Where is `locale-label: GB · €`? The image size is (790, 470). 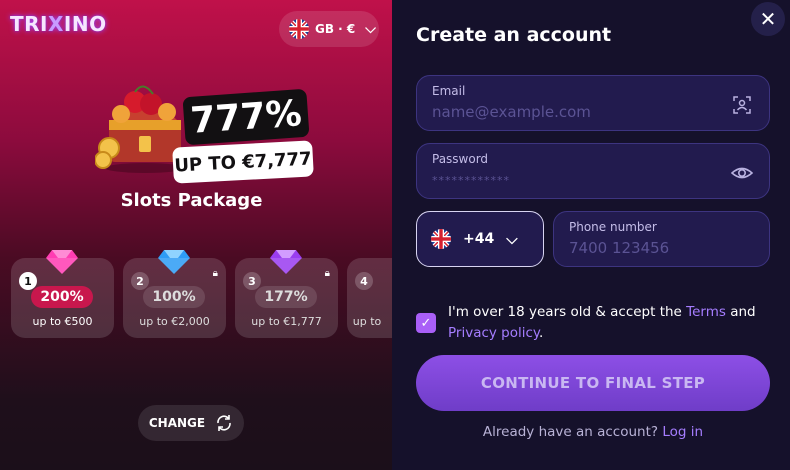 locale-label: GB · € is located at coordinates (335, 29).